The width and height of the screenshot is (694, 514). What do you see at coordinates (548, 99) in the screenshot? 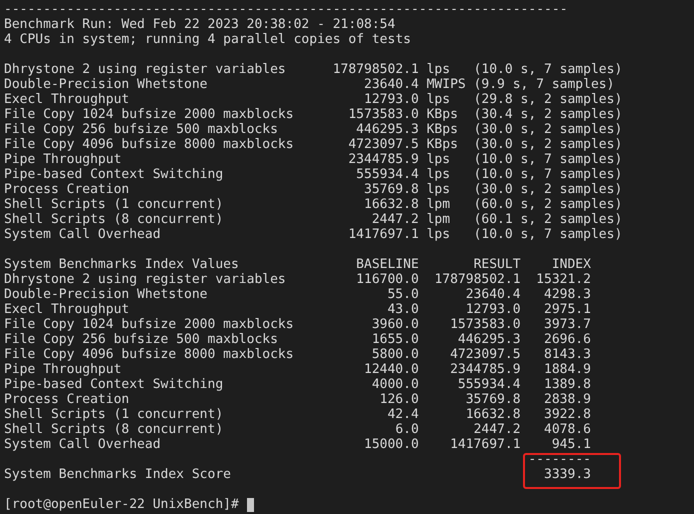
I see `test-samples: (29.8 s, 2 samples)` at bounding box center [548, 99].